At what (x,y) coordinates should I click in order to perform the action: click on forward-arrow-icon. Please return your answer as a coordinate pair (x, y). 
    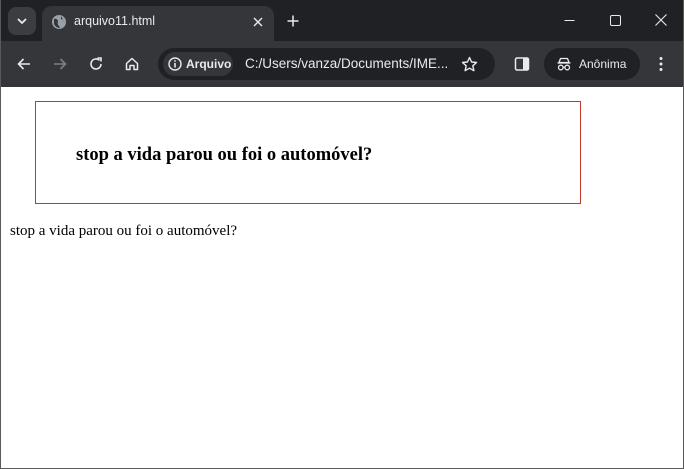
    Looking at the image, I should click on (60, 64).